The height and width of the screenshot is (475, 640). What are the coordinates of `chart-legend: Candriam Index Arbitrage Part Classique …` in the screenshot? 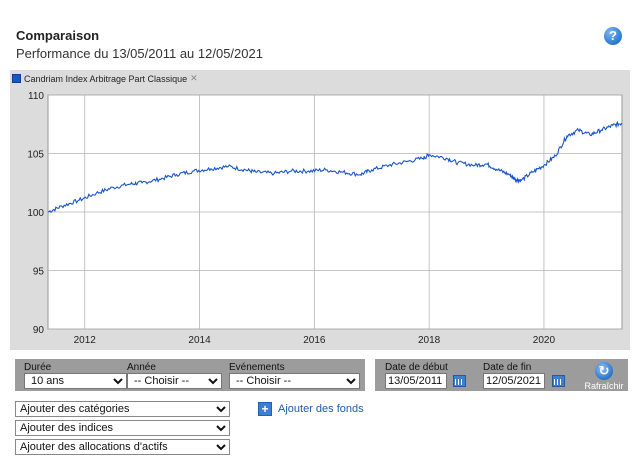 It's located at (105, 78).